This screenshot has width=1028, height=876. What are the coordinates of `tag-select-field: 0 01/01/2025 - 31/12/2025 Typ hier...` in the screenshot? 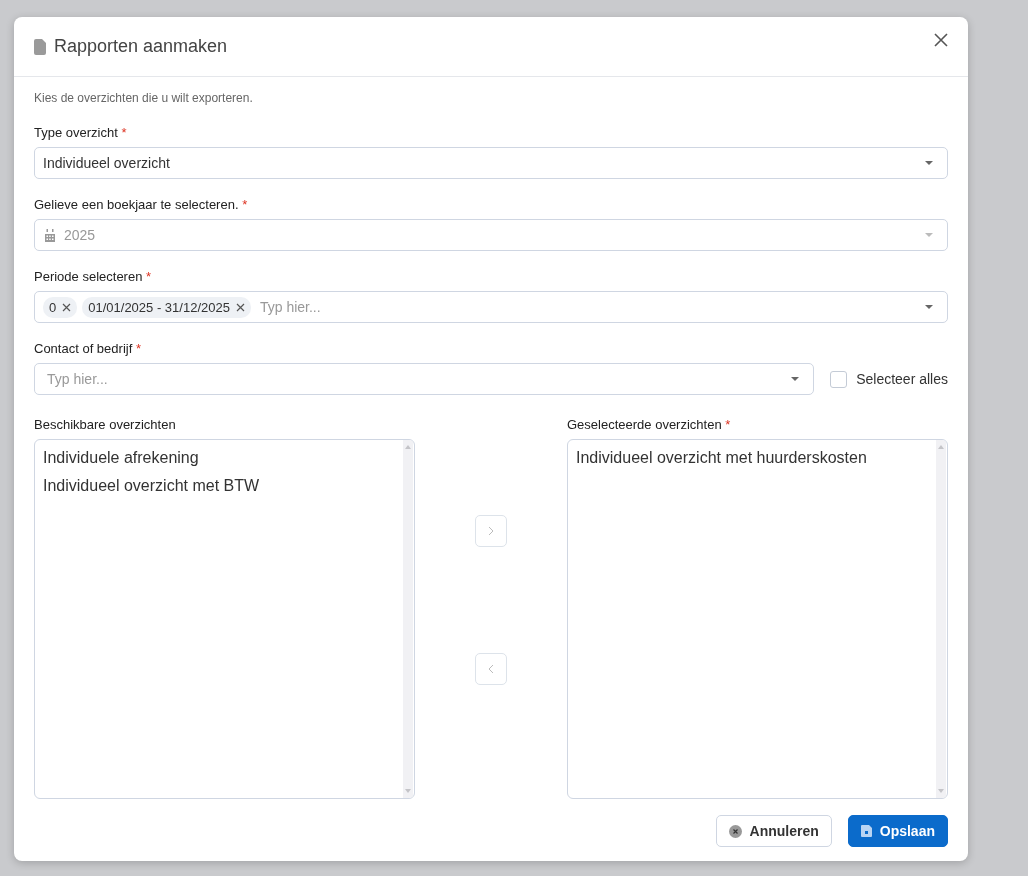 It's located at (491, 307).